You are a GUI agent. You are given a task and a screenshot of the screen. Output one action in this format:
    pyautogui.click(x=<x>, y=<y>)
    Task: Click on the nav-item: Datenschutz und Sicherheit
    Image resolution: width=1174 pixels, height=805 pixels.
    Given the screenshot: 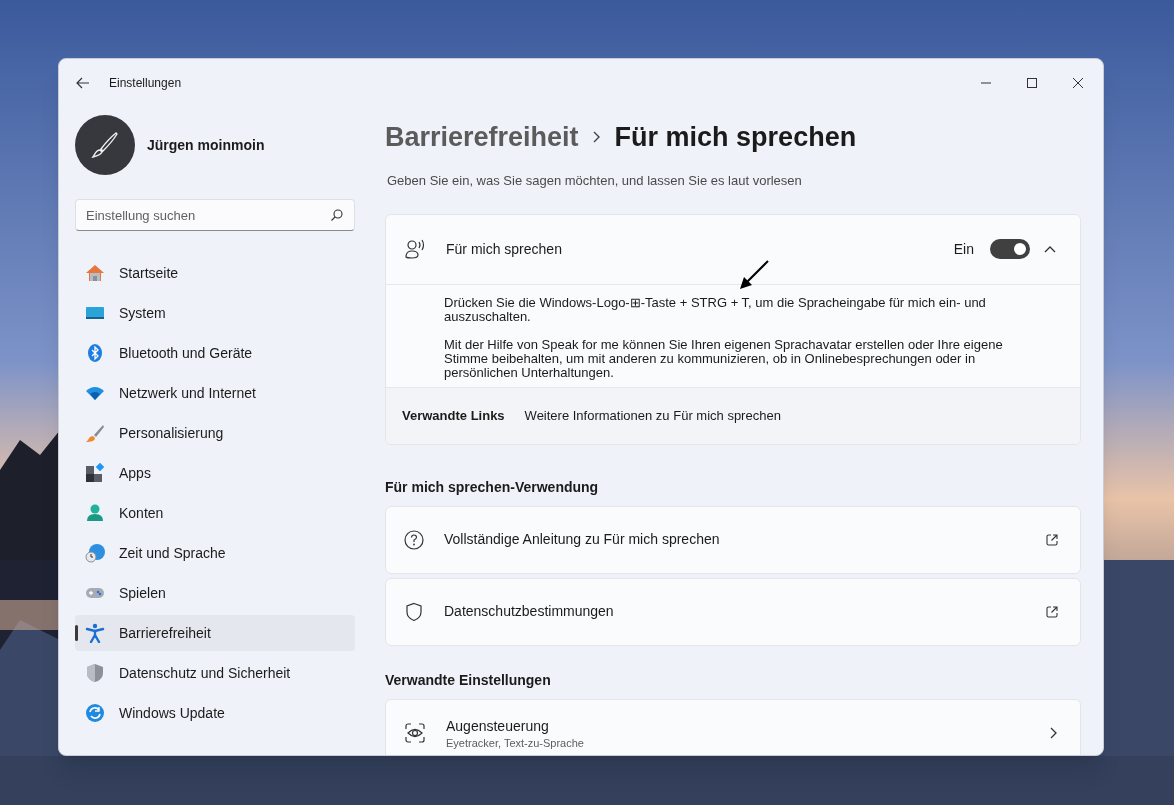 What is the action you would take?
    pyautogui.click(x=215, y=673)
    